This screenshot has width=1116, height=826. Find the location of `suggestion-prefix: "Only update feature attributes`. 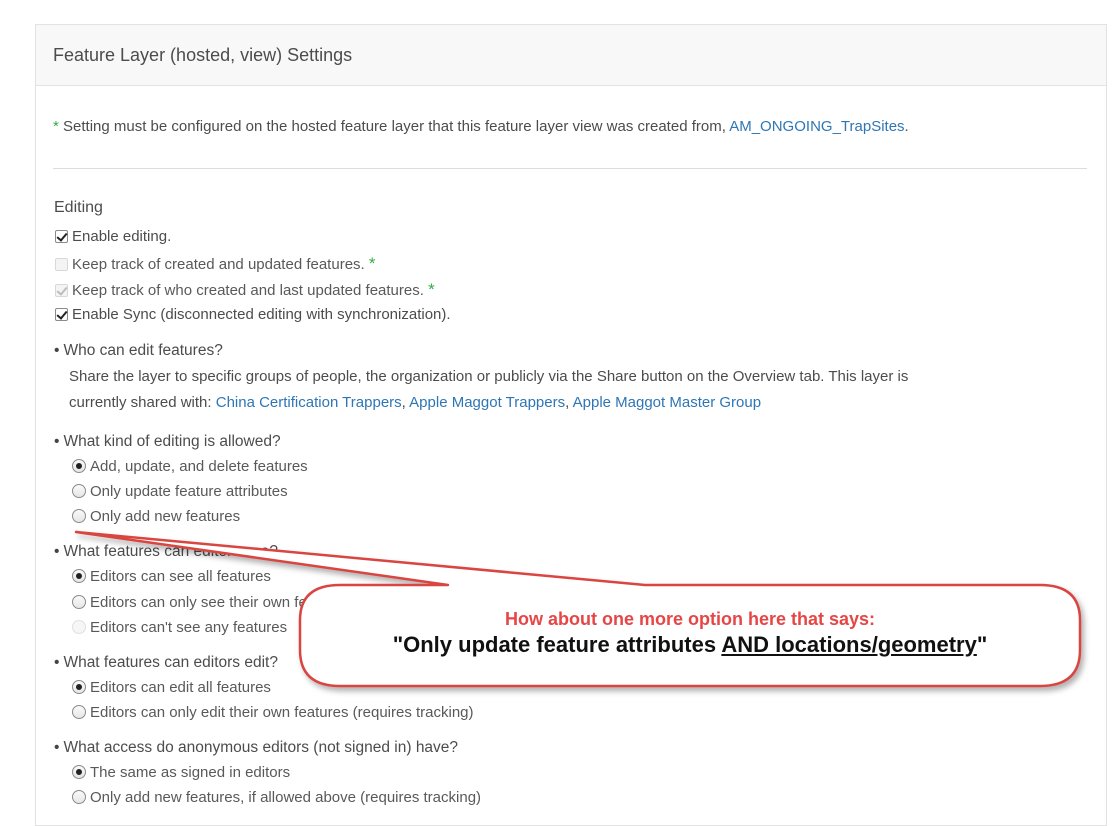

suggestion-prefix: "Only update feature attributes is located at coordinates (557, 644).